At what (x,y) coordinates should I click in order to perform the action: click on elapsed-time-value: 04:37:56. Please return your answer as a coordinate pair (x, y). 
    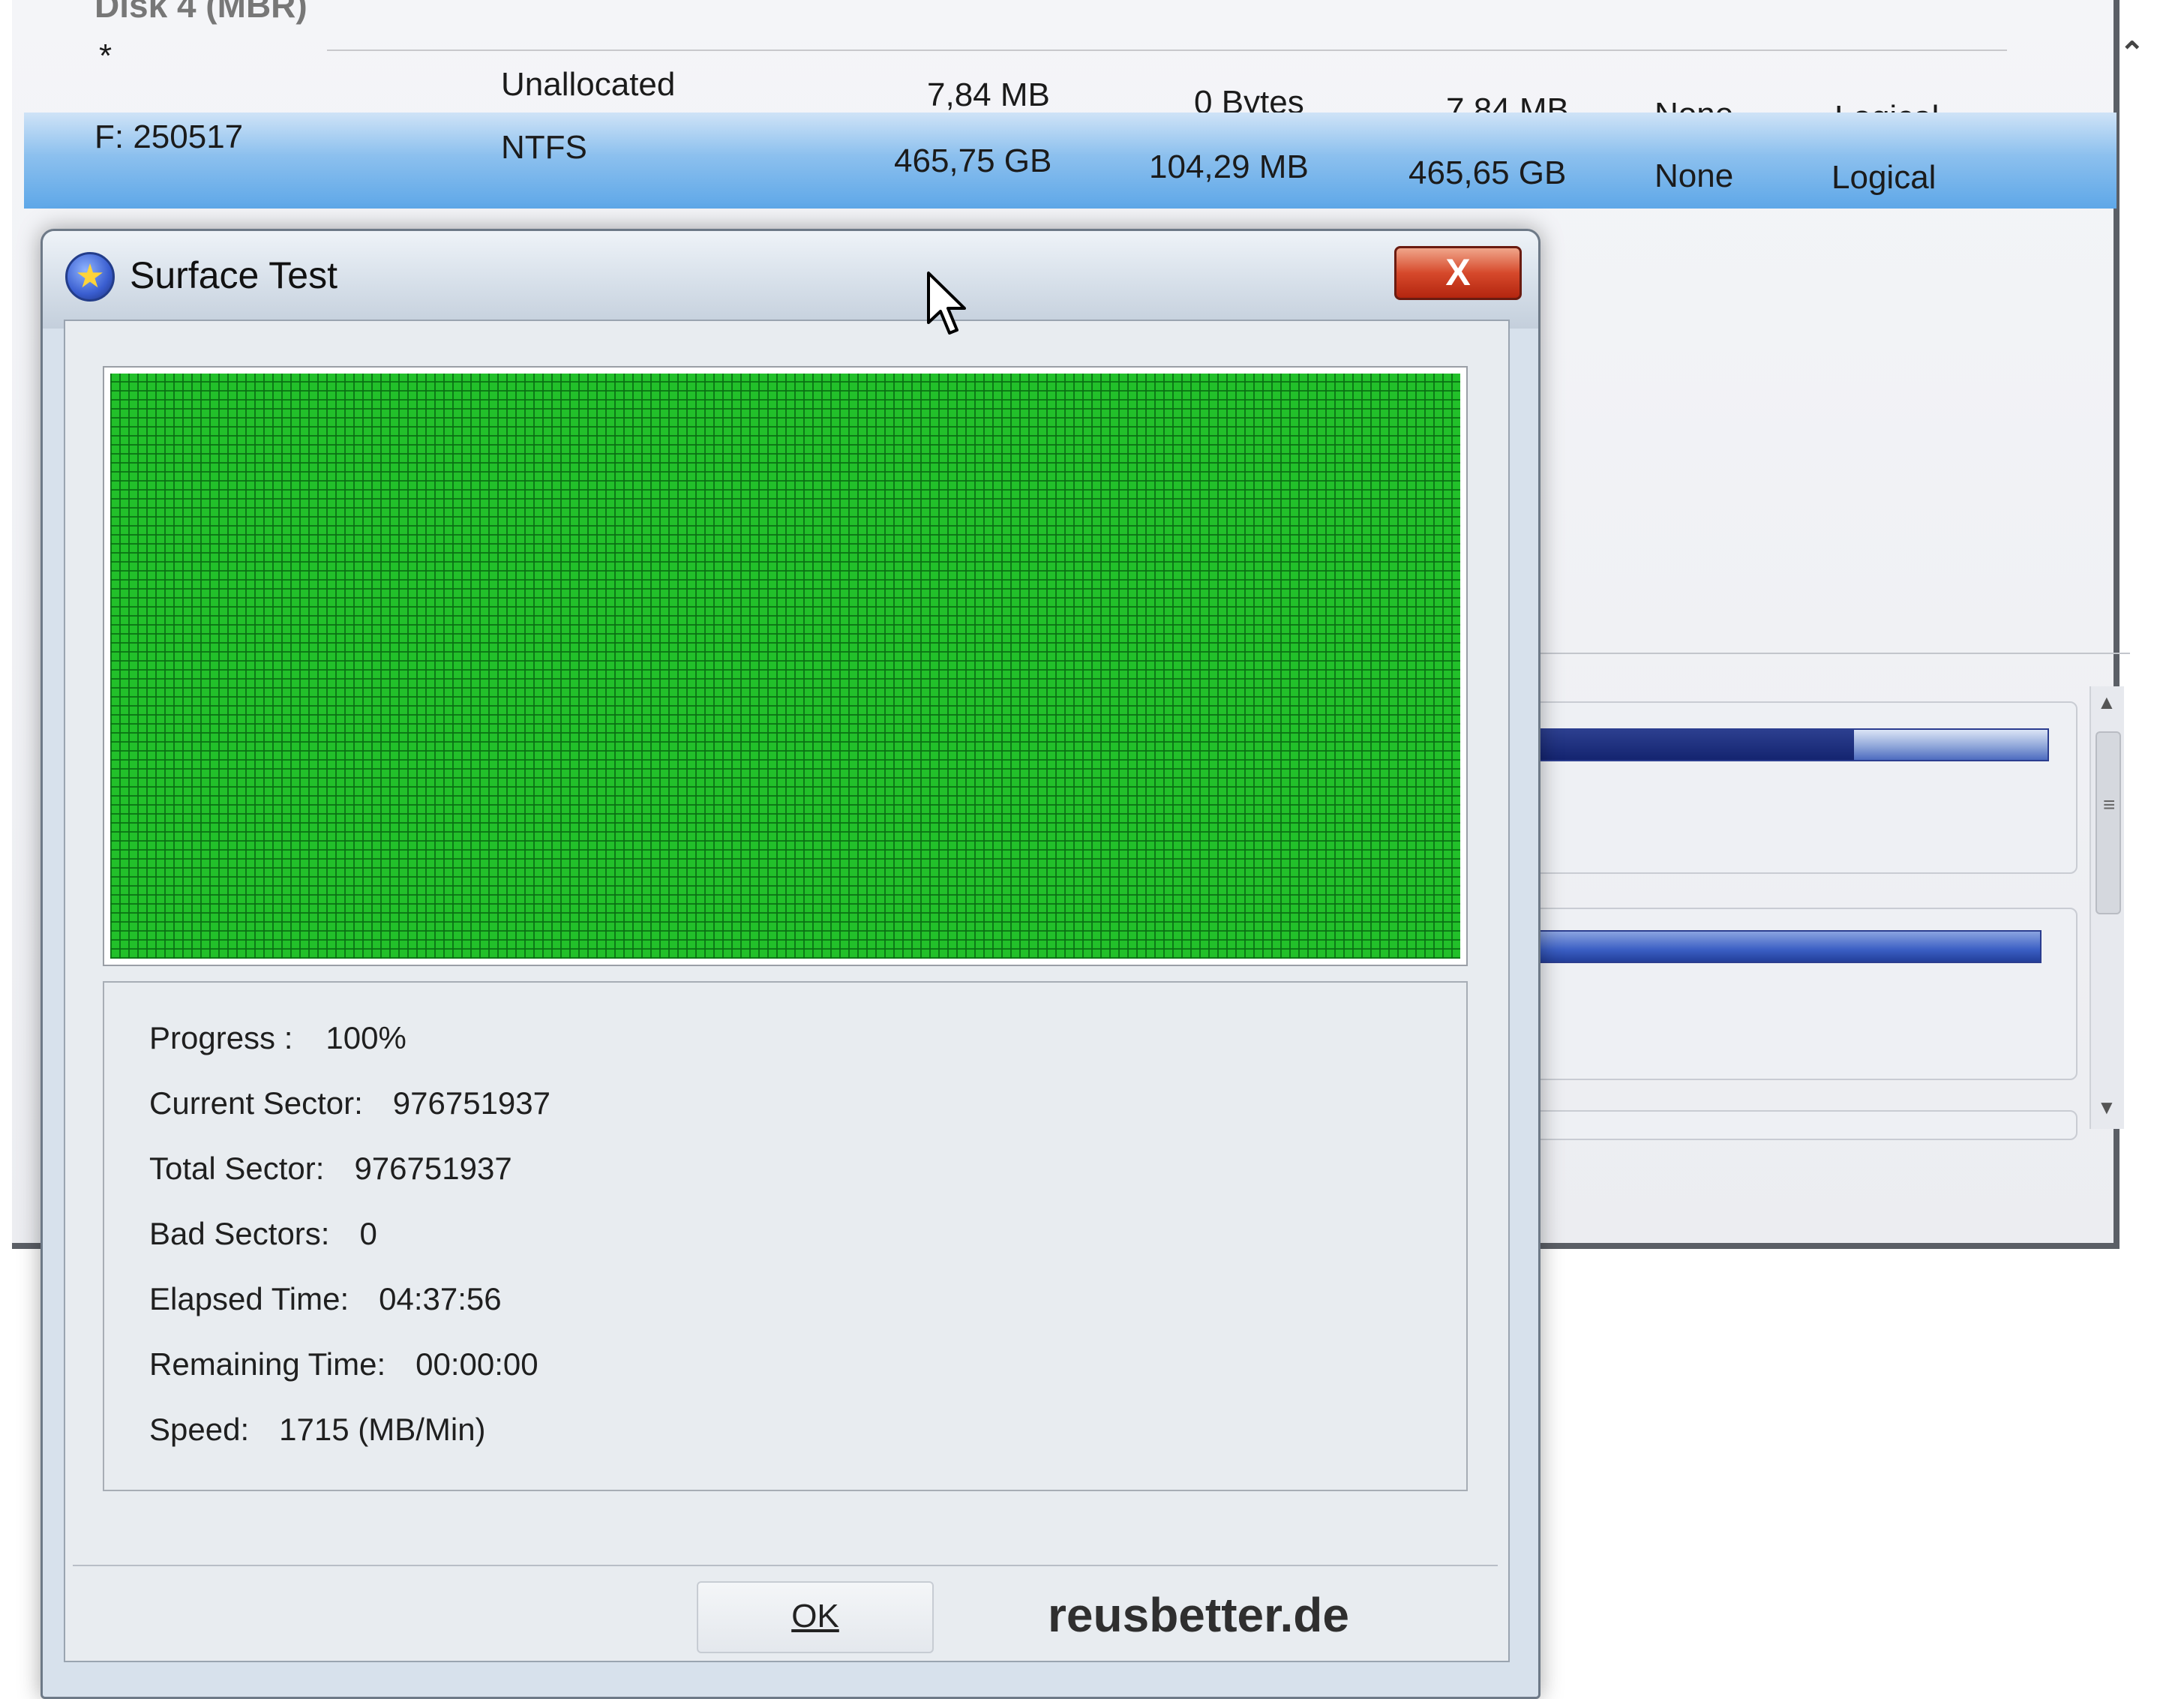
    Looking at the image, I should click on (440, 1298).